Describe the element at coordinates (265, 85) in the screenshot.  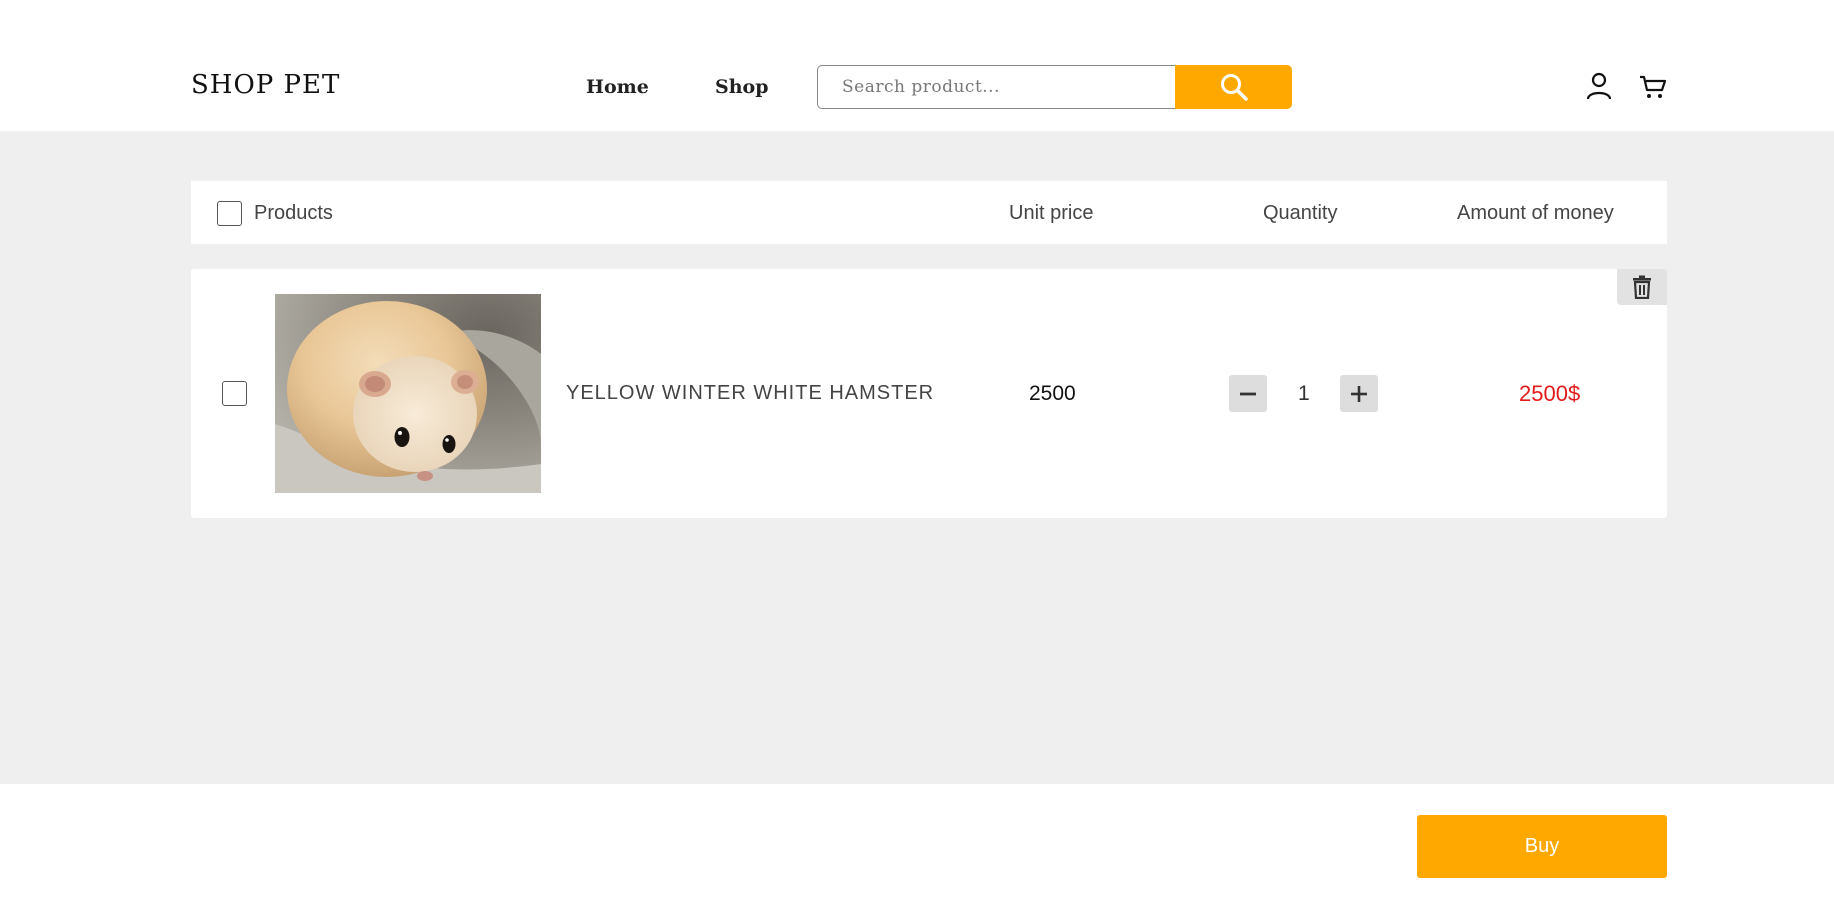
I see `logo: SHOP PET` at that location.